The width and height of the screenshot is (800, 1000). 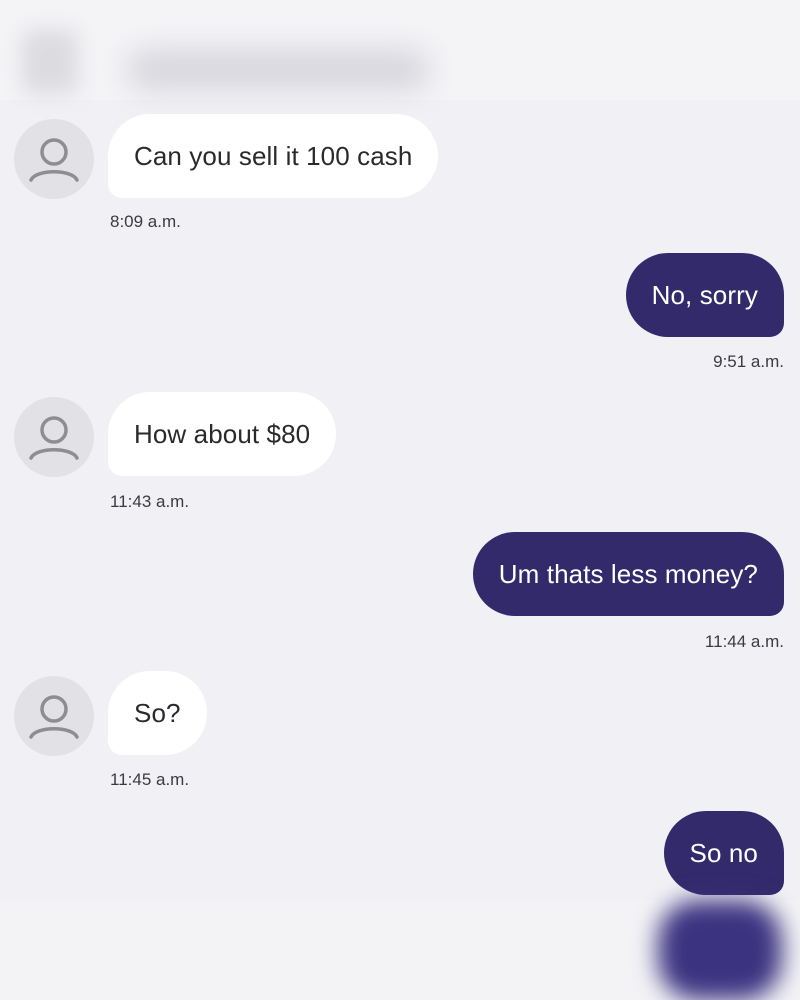 I want to click on outgoing-message-bubble: So no, so click(x=723, y=853).